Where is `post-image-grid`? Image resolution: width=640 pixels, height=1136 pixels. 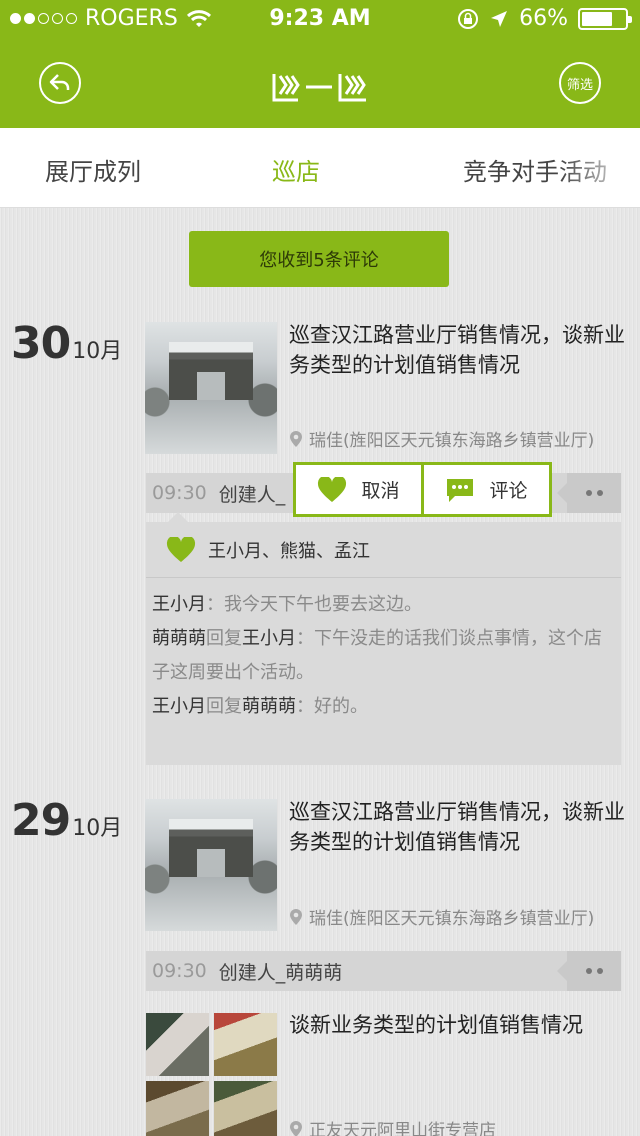
post-image-grid is located at coordinates (212, 1074).